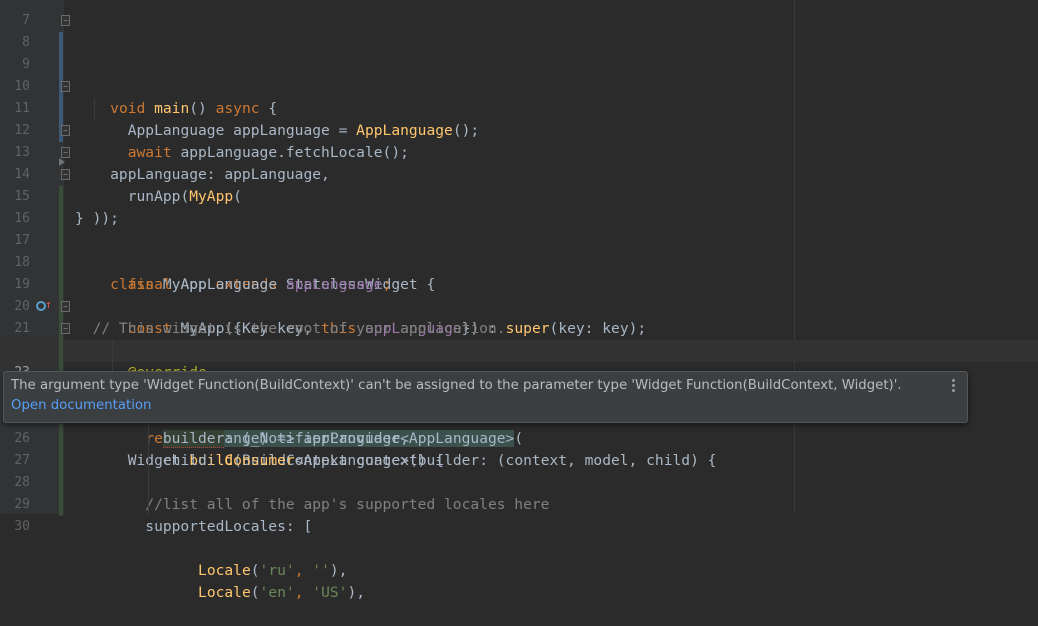  I want to click on run-triangle-icon, so click(62, 162).